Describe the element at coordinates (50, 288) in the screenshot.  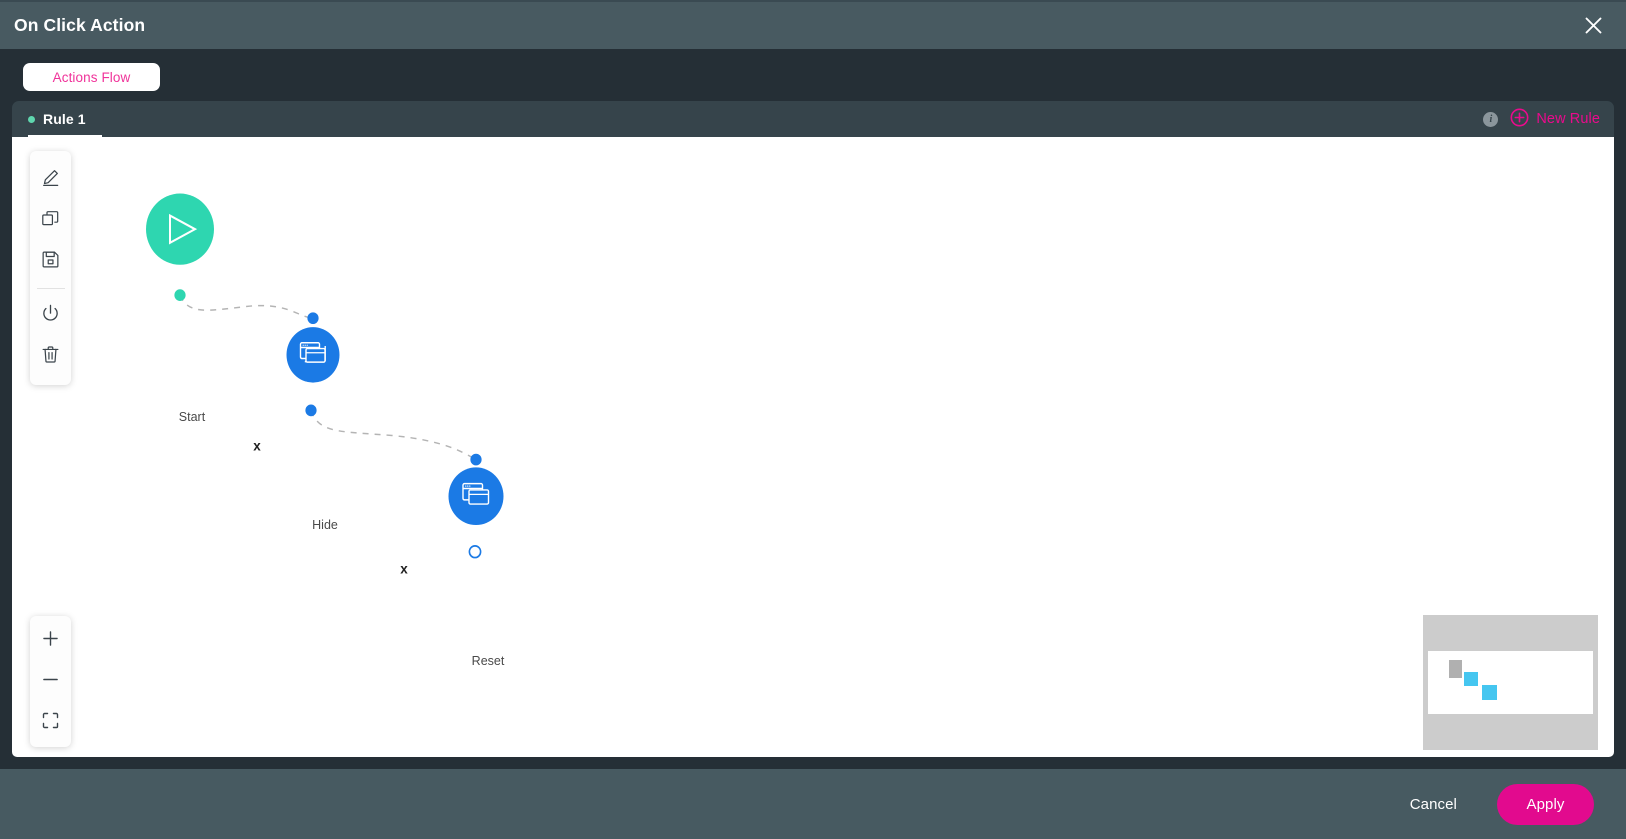
I see `toolbar-divider` at that location.